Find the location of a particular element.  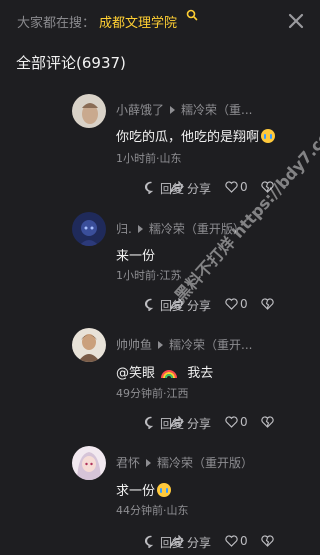

search-suggestion-link: 成都文理学院 is located at coordinates (138, 21).